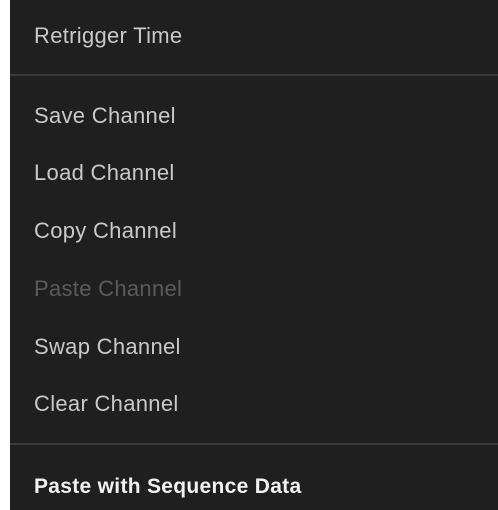  I want to click on menu-item-copy-channel: Copy Channel, so click(254, 231).